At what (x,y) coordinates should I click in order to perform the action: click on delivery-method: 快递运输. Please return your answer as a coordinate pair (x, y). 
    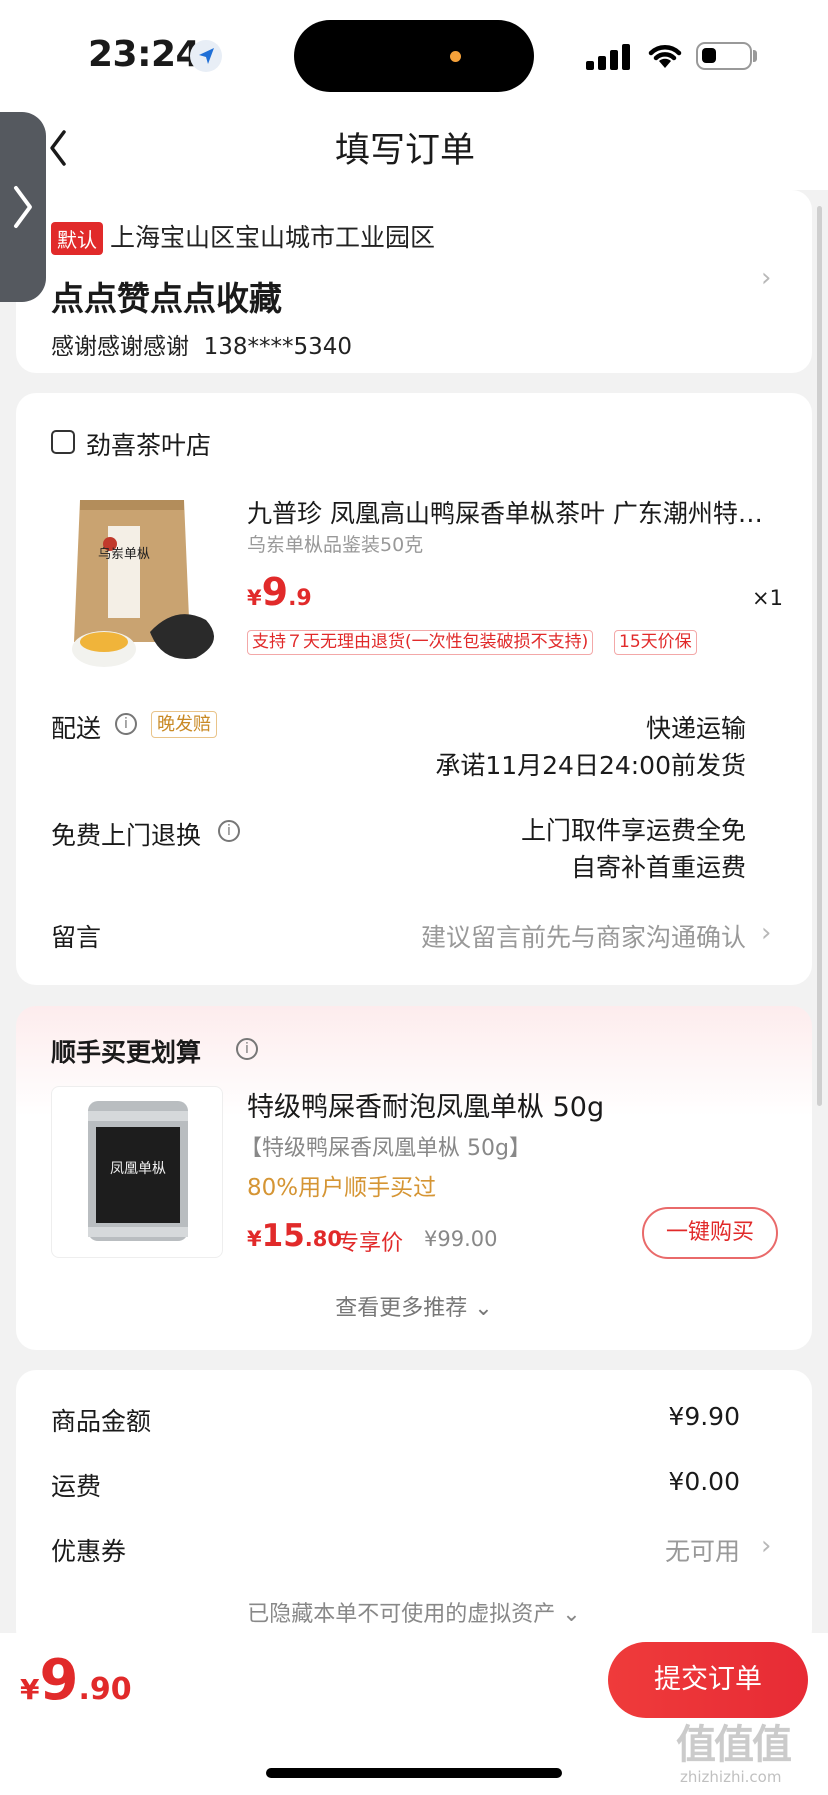
    Looking at the image, I should click on (695, 728).